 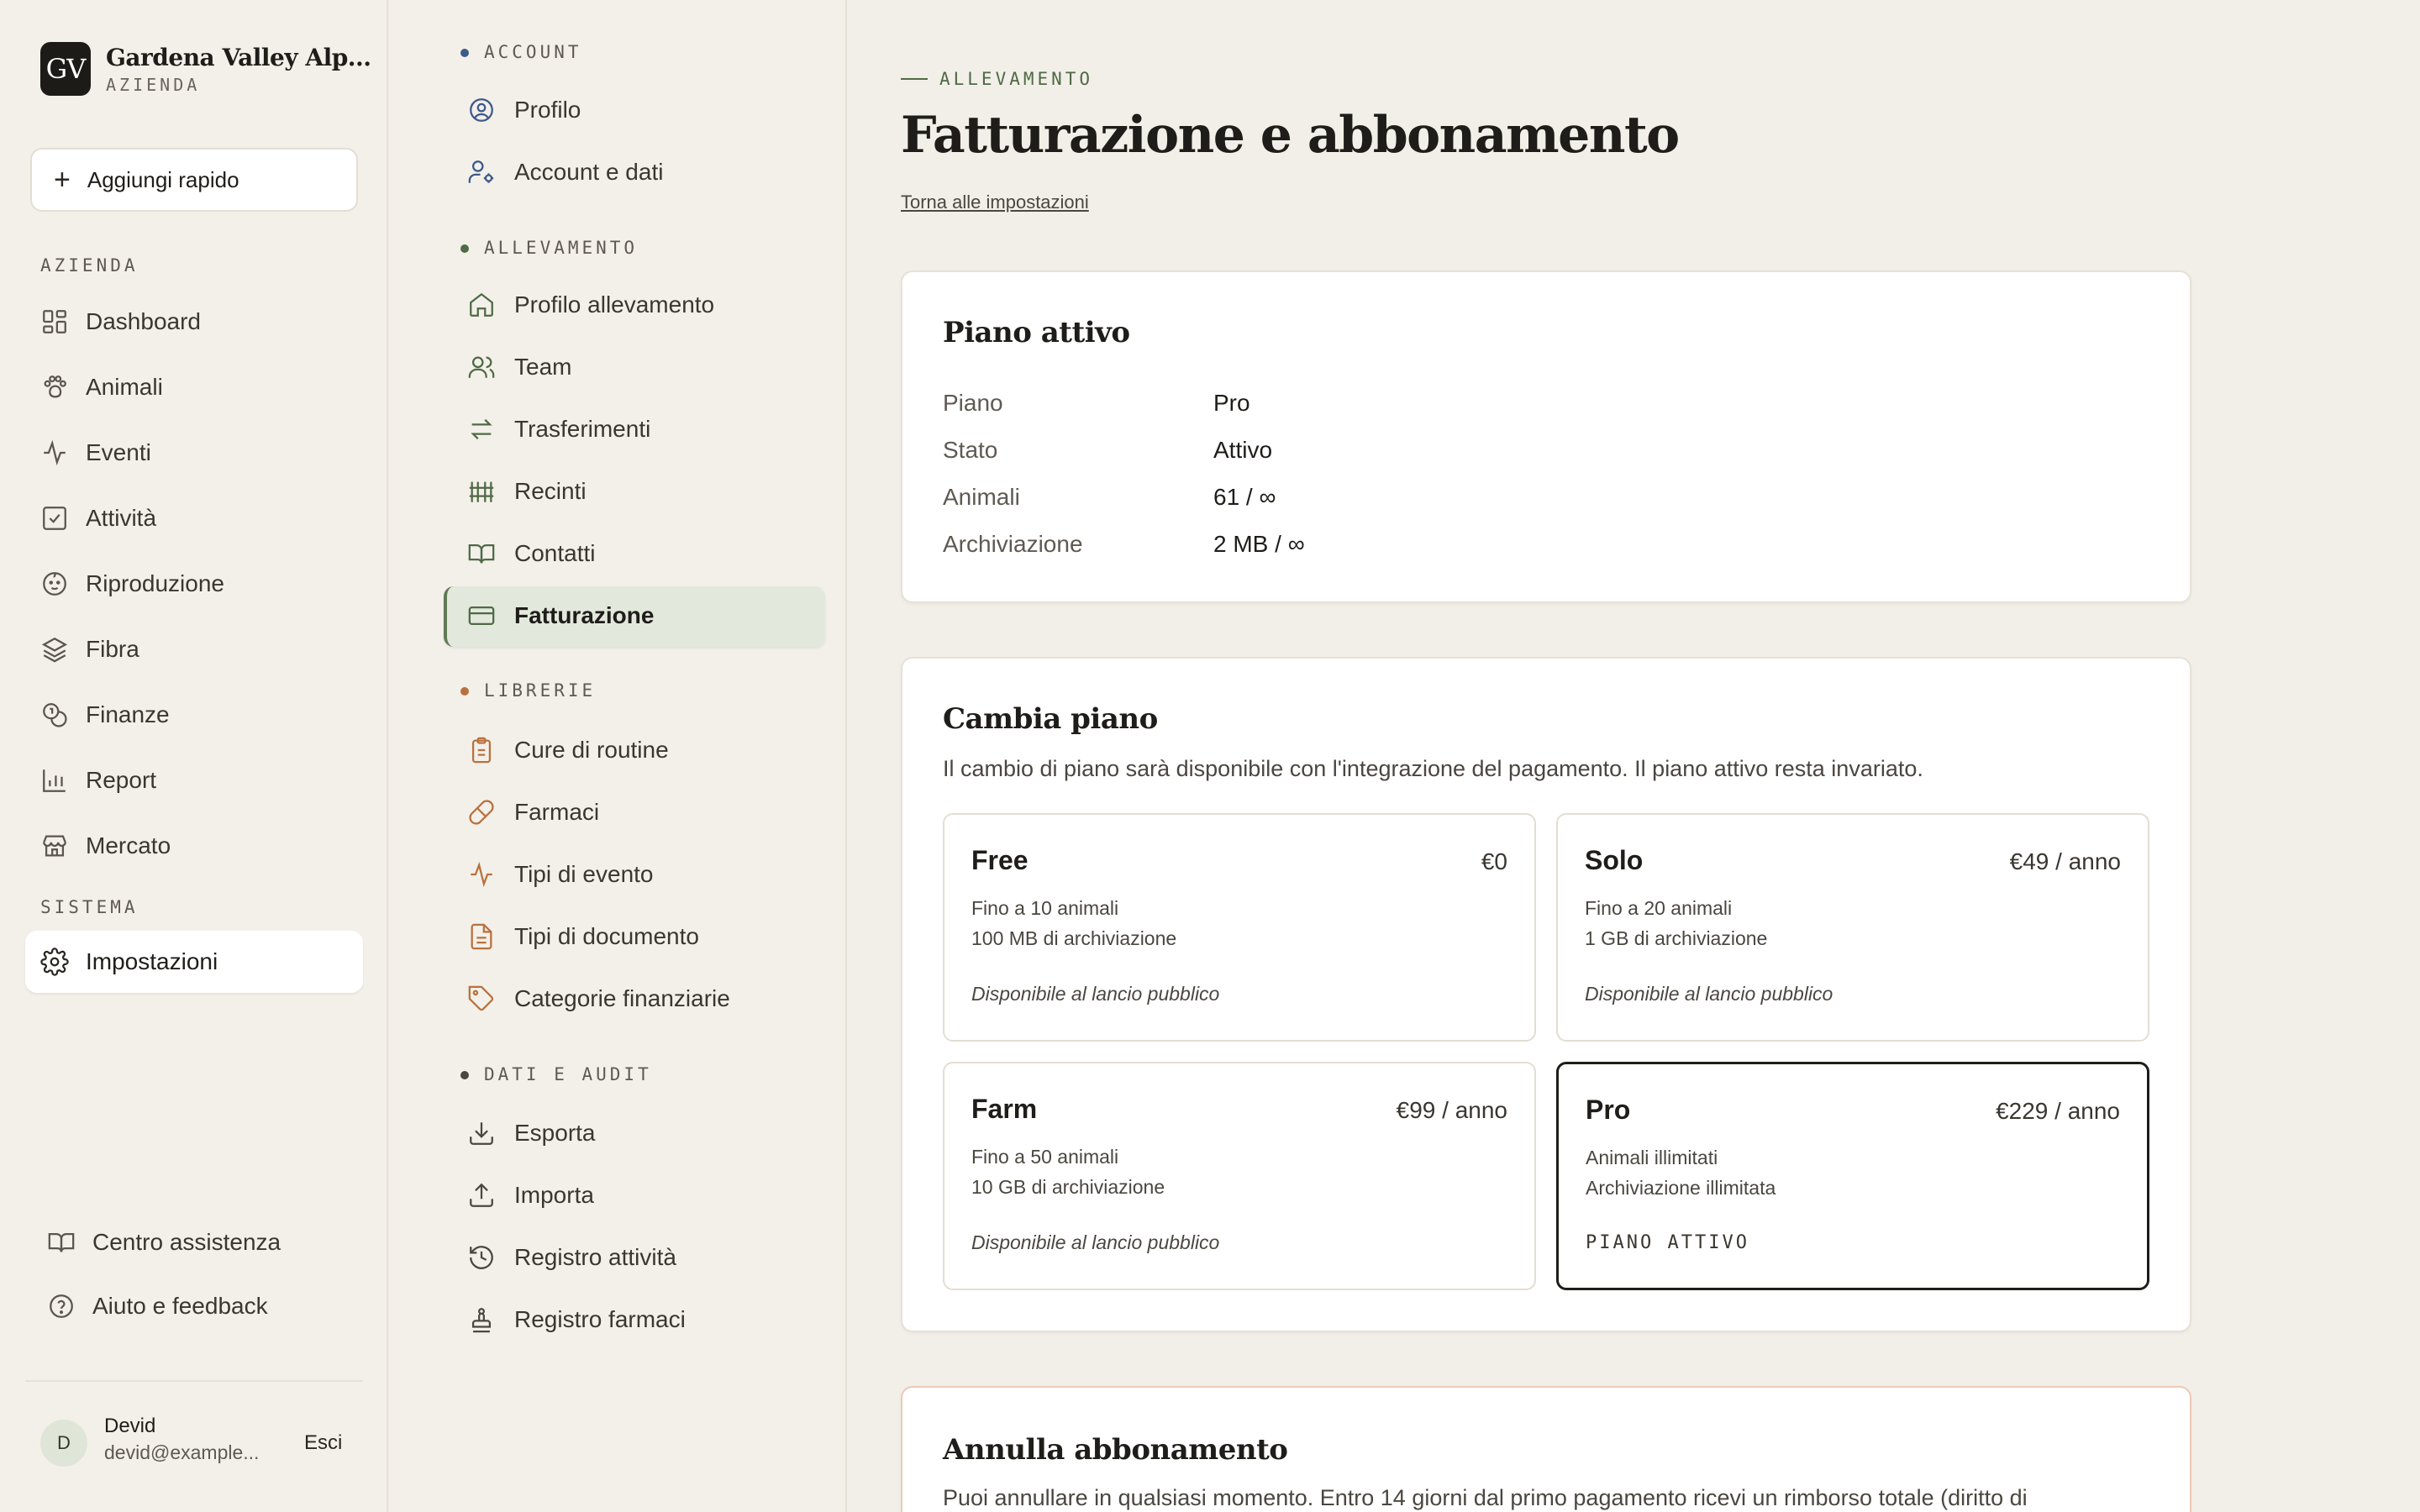 I want to click on plan-availability: Disponibile al lancio pubblico, so click(x=1095, y=994).